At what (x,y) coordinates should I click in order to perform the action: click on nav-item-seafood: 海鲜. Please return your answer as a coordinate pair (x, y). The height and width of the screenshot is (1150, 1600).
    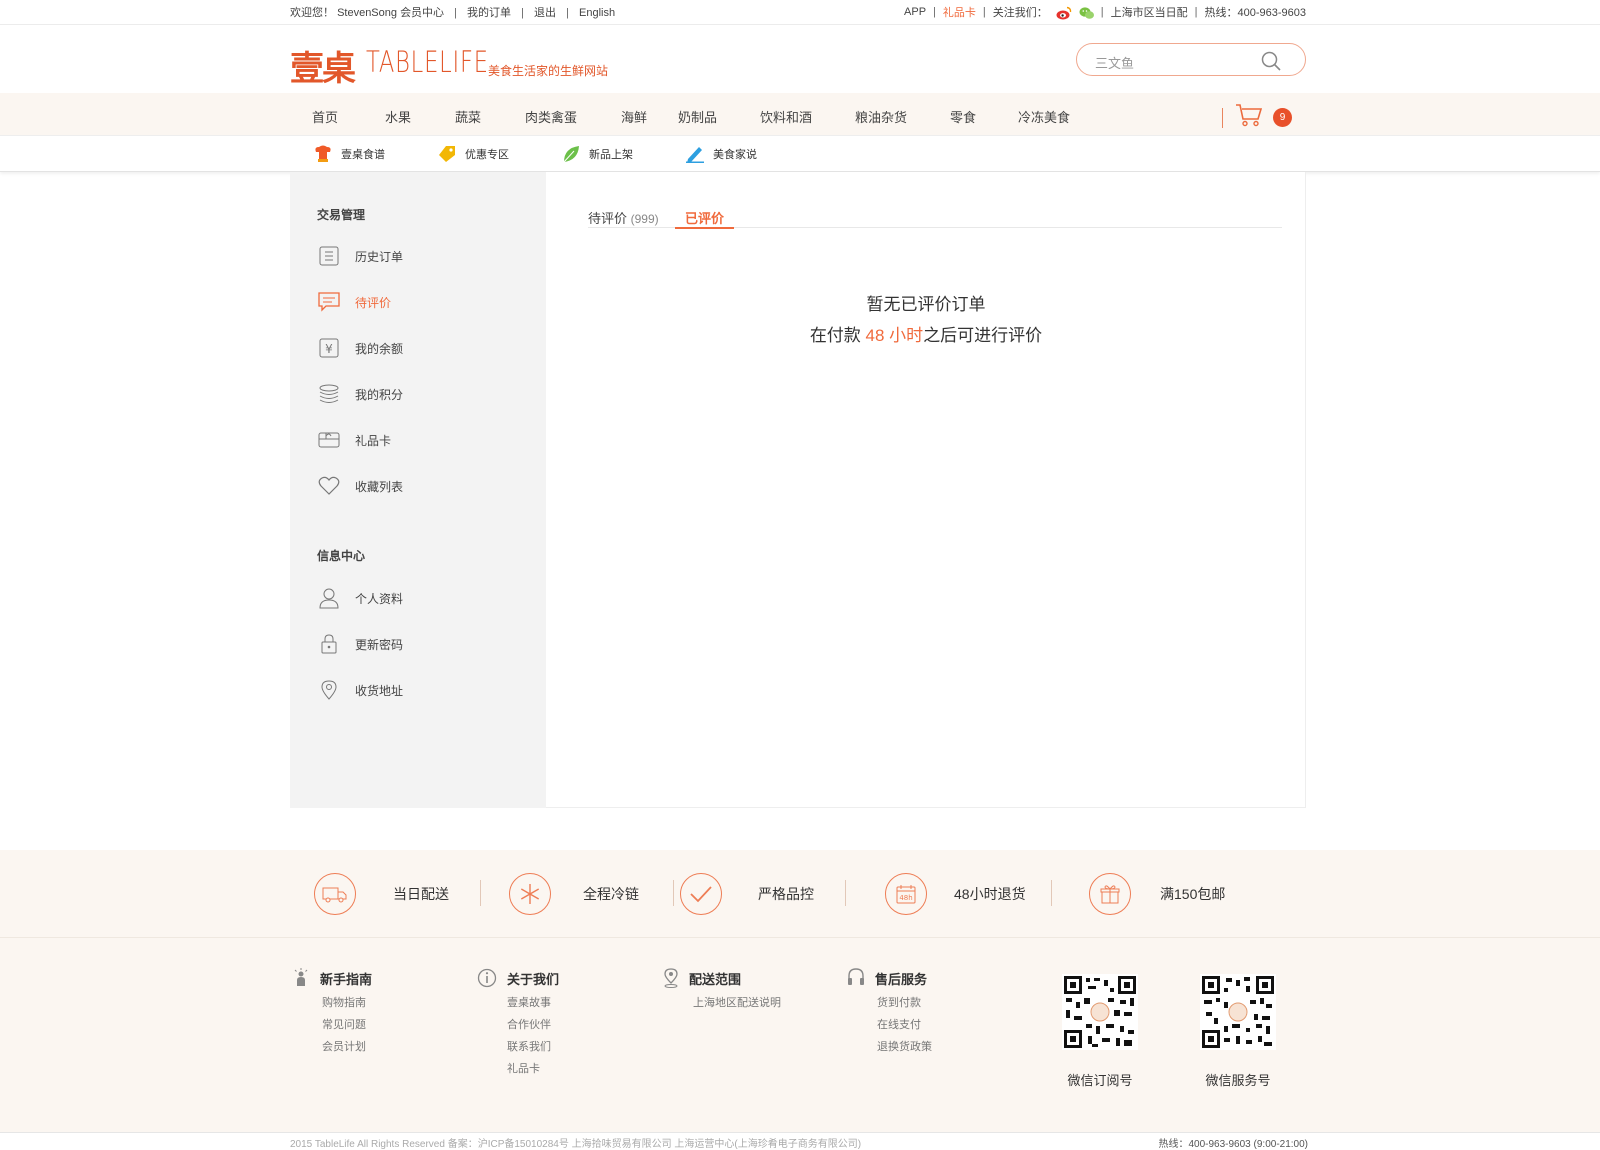
    Looking at the image, I should click on (649, 116).